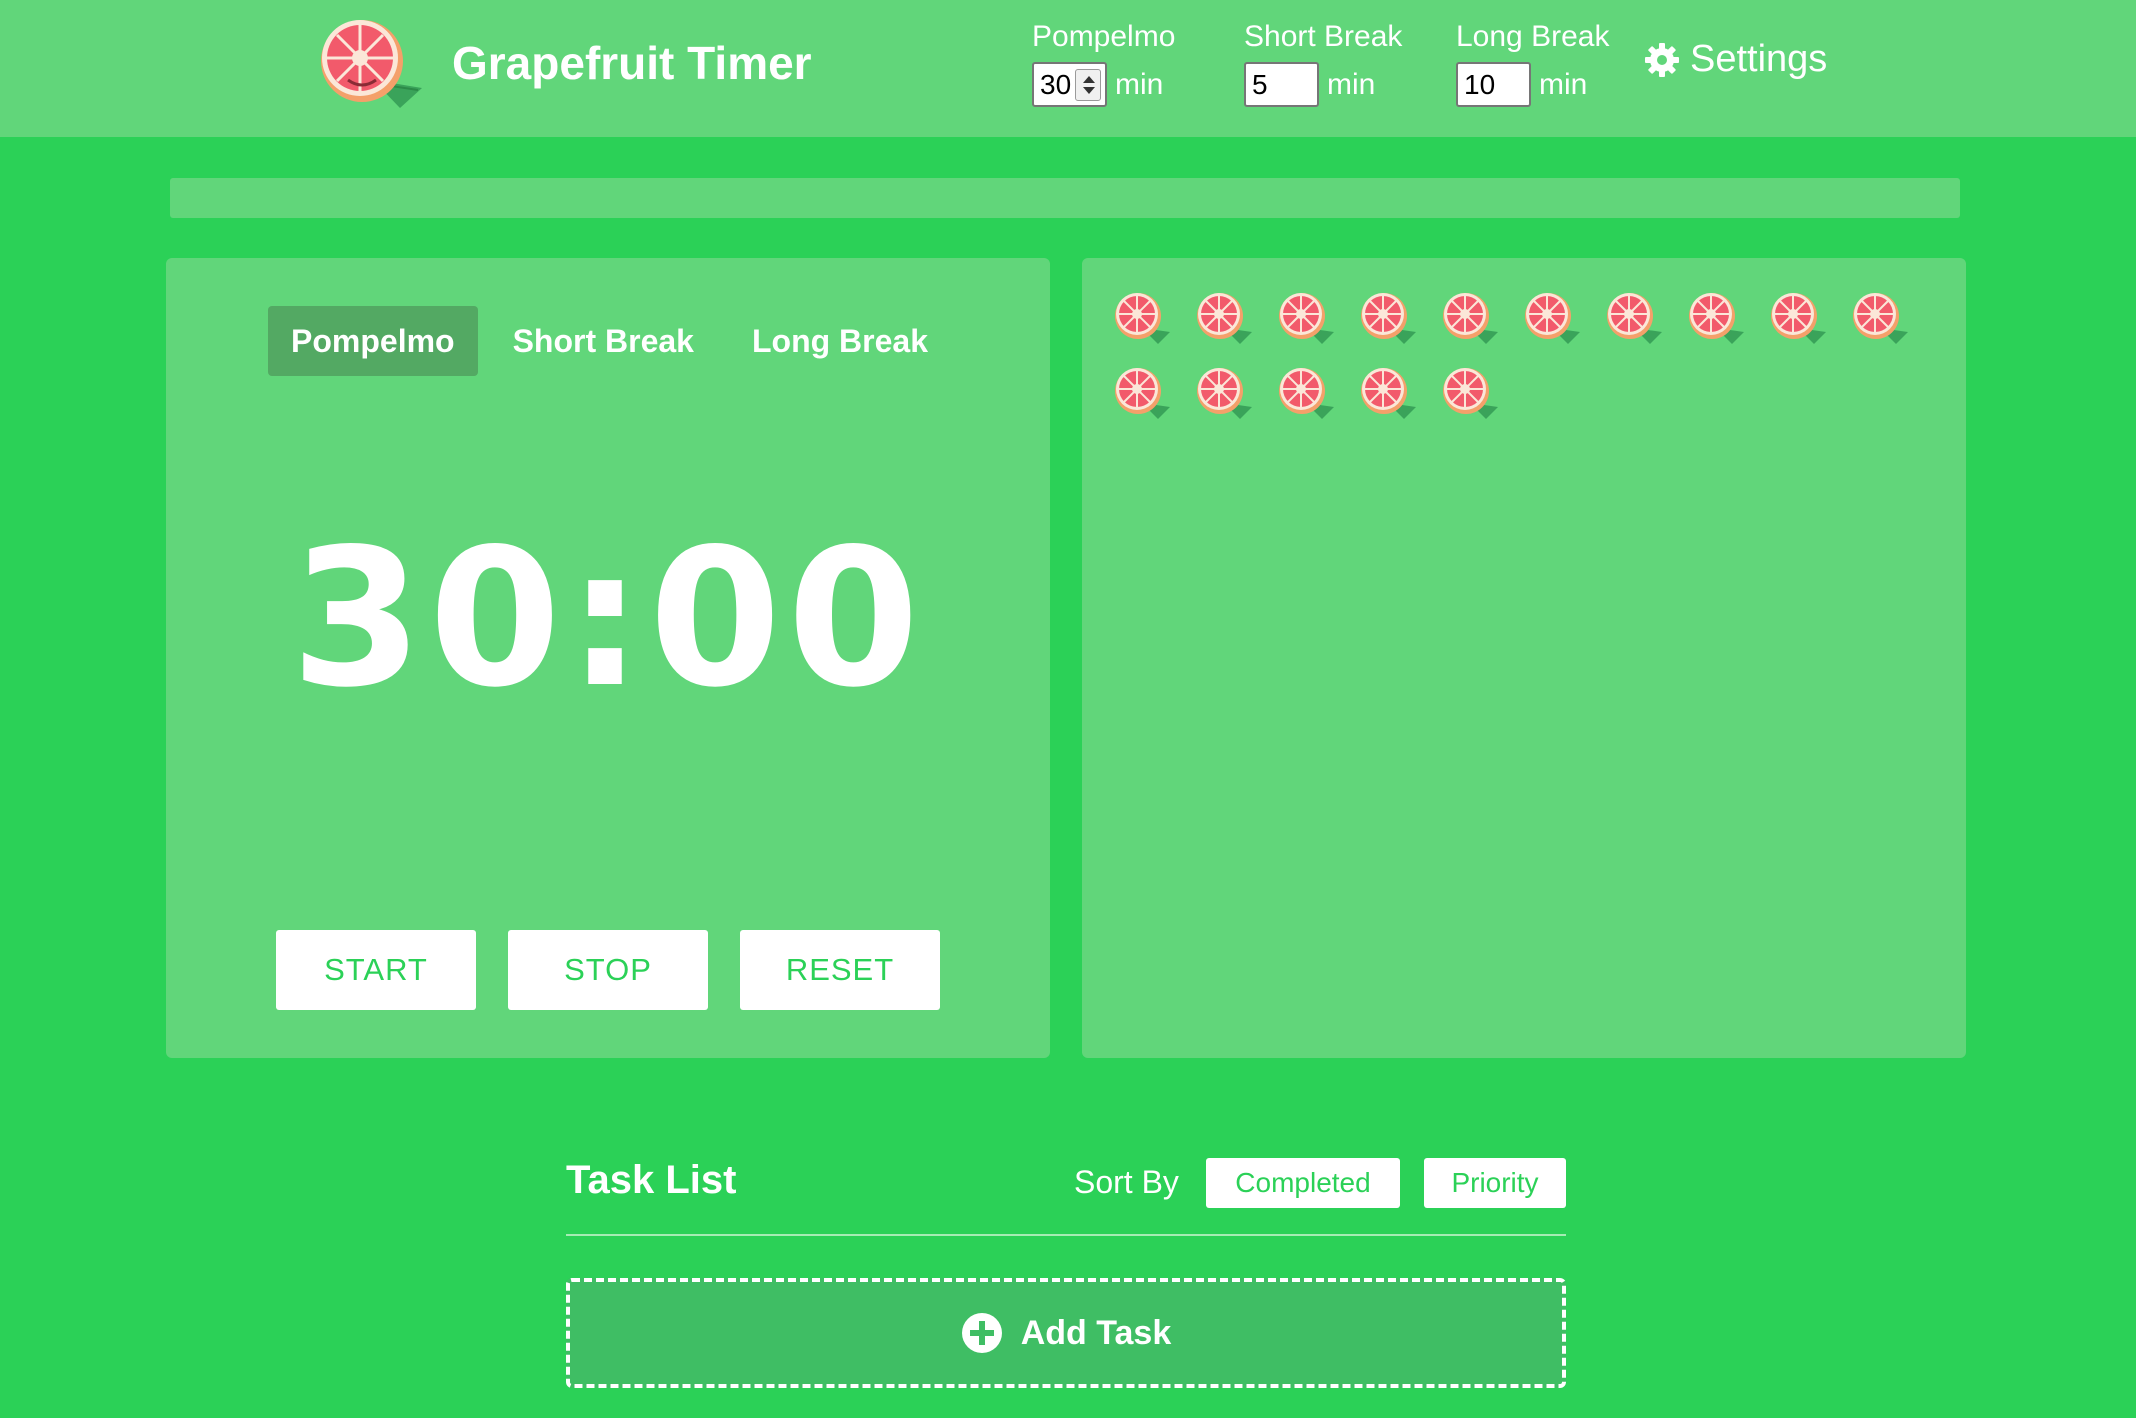 The image size is (2136, 1418). Describe the element at coordinates (1532, 63) in the screenshot. I see `long-break-duration-group: Long Break 10 min` at that location.